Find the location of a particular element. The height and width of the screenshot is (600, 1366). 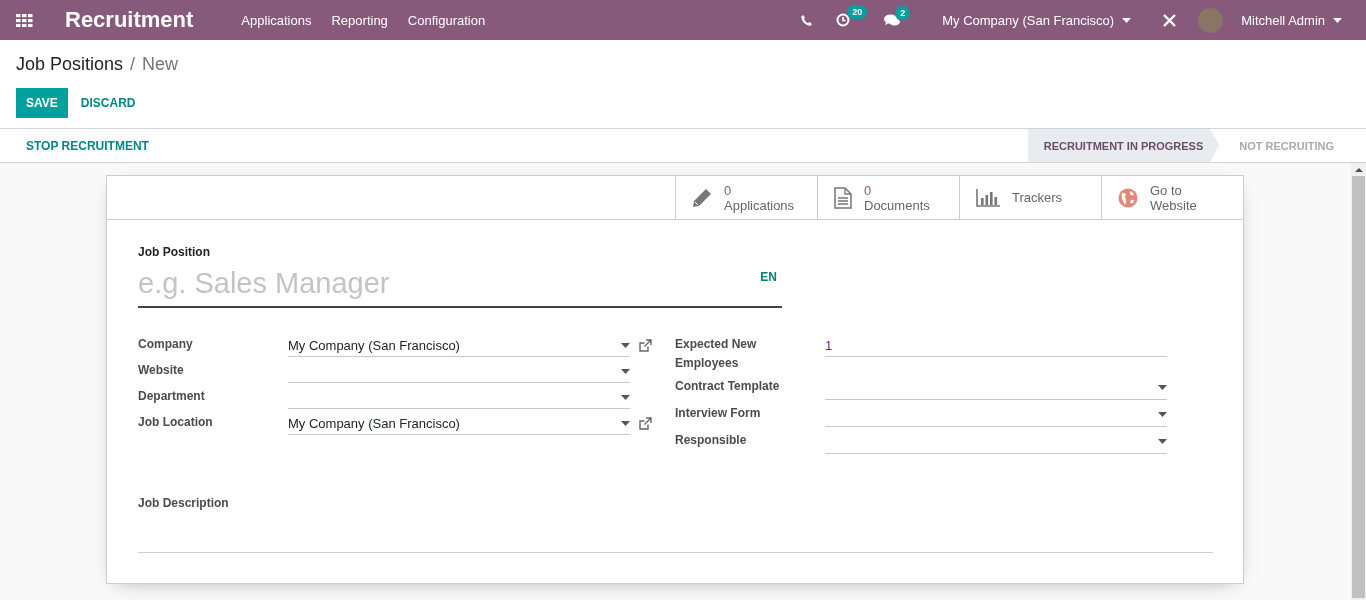

status-stage: RECRUITMENT IN PROGRESS is located at coordinates (1123, 145).